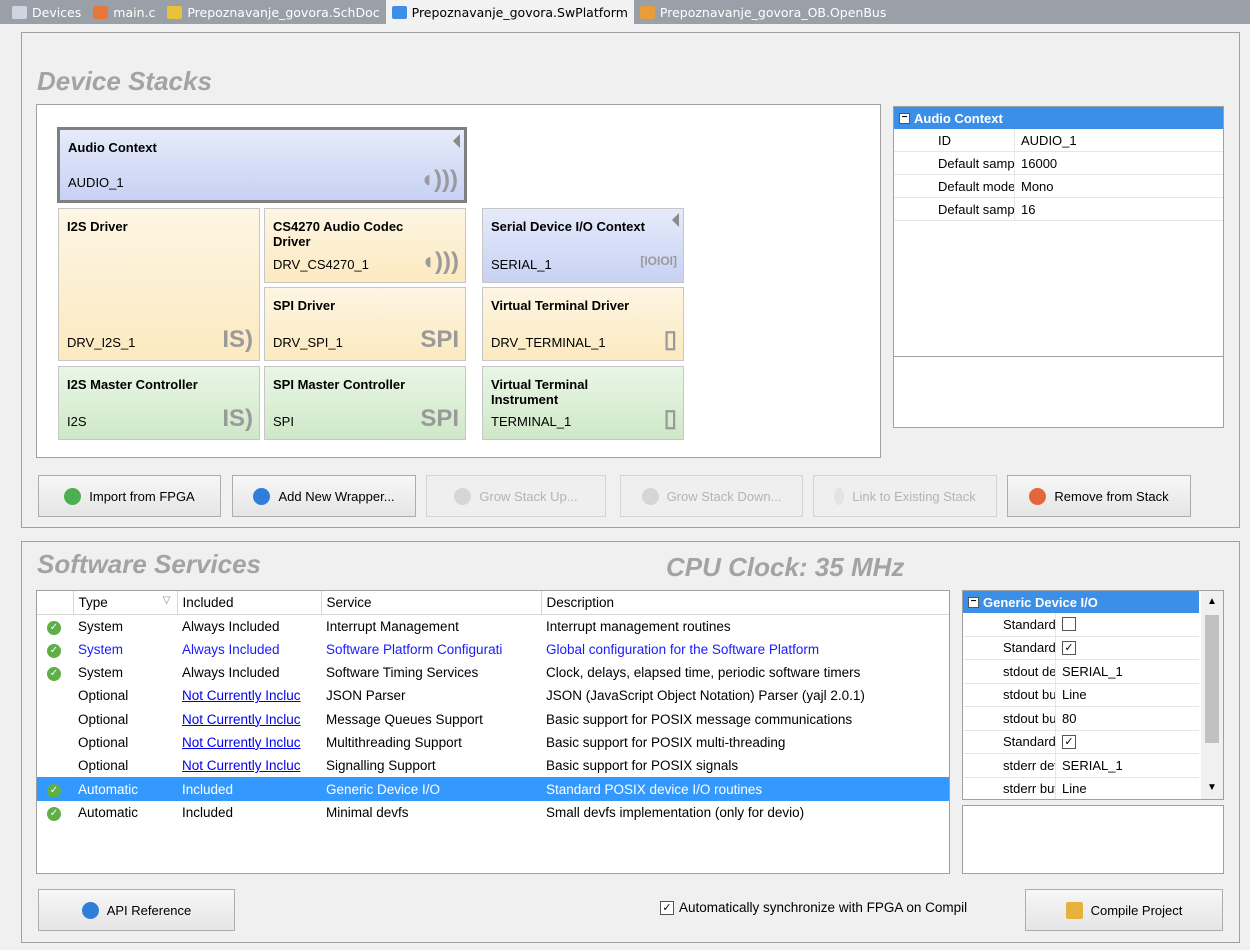  Describe the element at coordinates (159, 403) in the screenshot. I see `i2s-master-controller-card: I2S Master Controller I2S IS)` at that location.